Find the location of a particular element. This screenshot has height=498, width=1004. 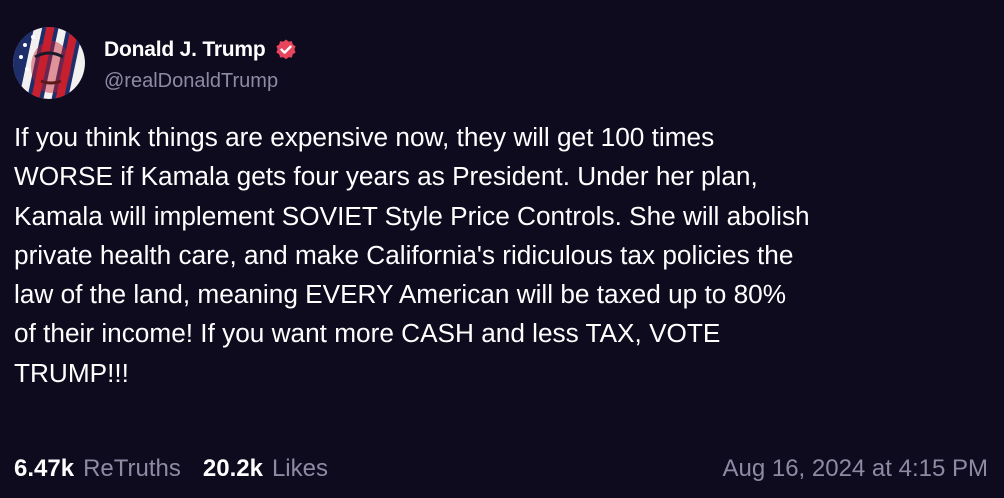

post-header: Donald J. Trump @realDonaldTrump is located at coordinates (155, 63).